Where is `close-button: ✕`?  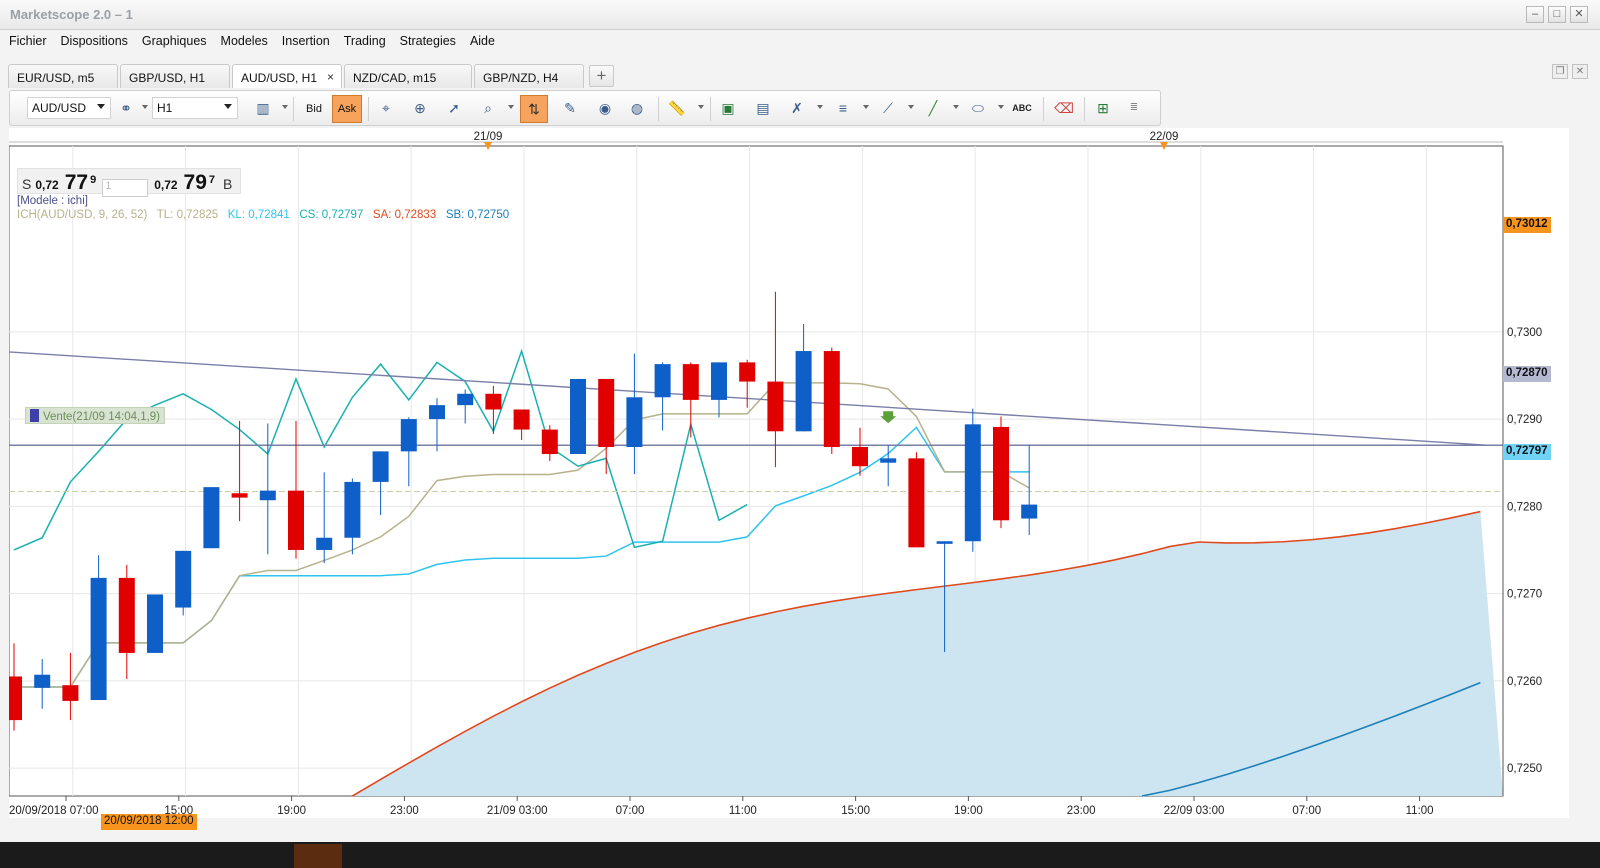
close-button: ✕ is located at coordinates (1579, 14).